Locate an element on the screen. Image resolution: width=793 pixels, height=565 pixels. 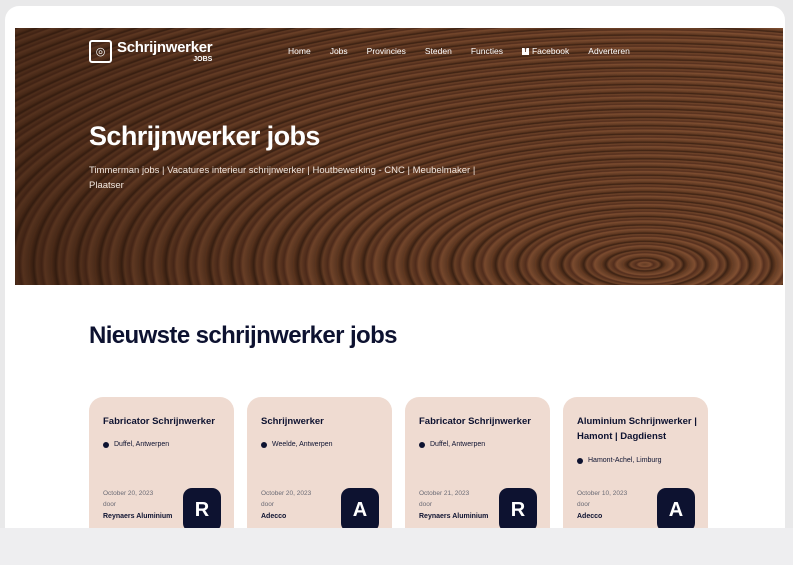
nav-facebook-label: Facebook is located at coordinates (550, 51).